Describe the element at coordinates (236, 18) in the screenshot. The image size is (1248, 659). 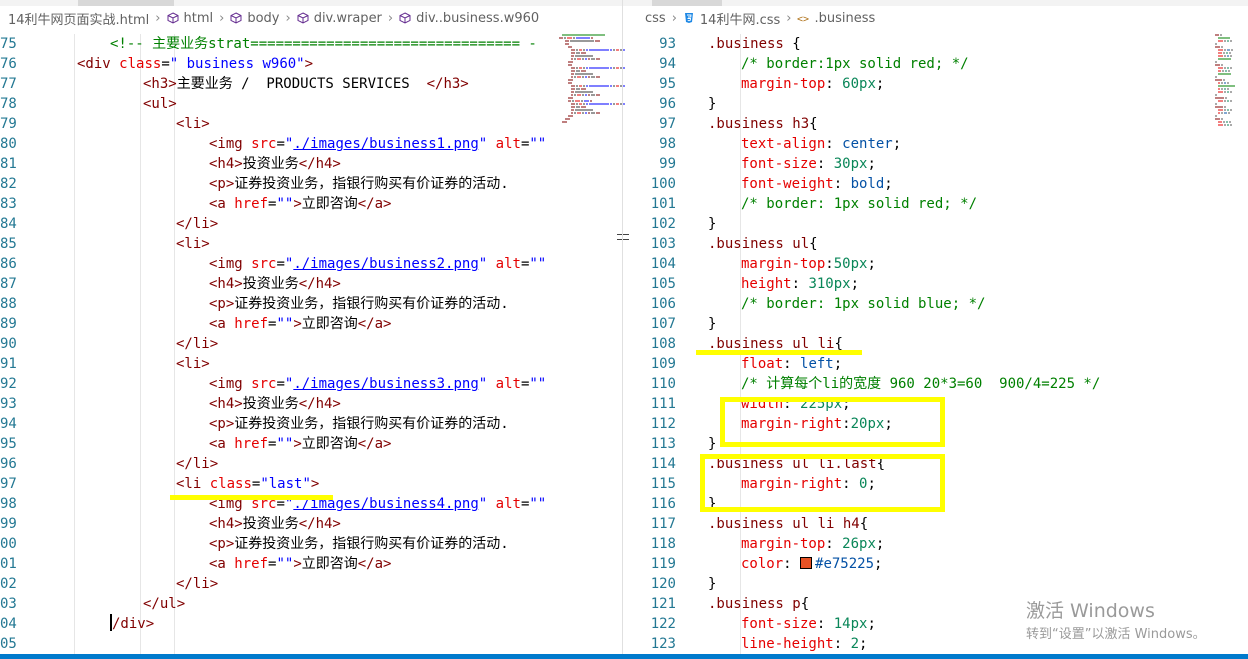
I see `cube-icon` at that location.